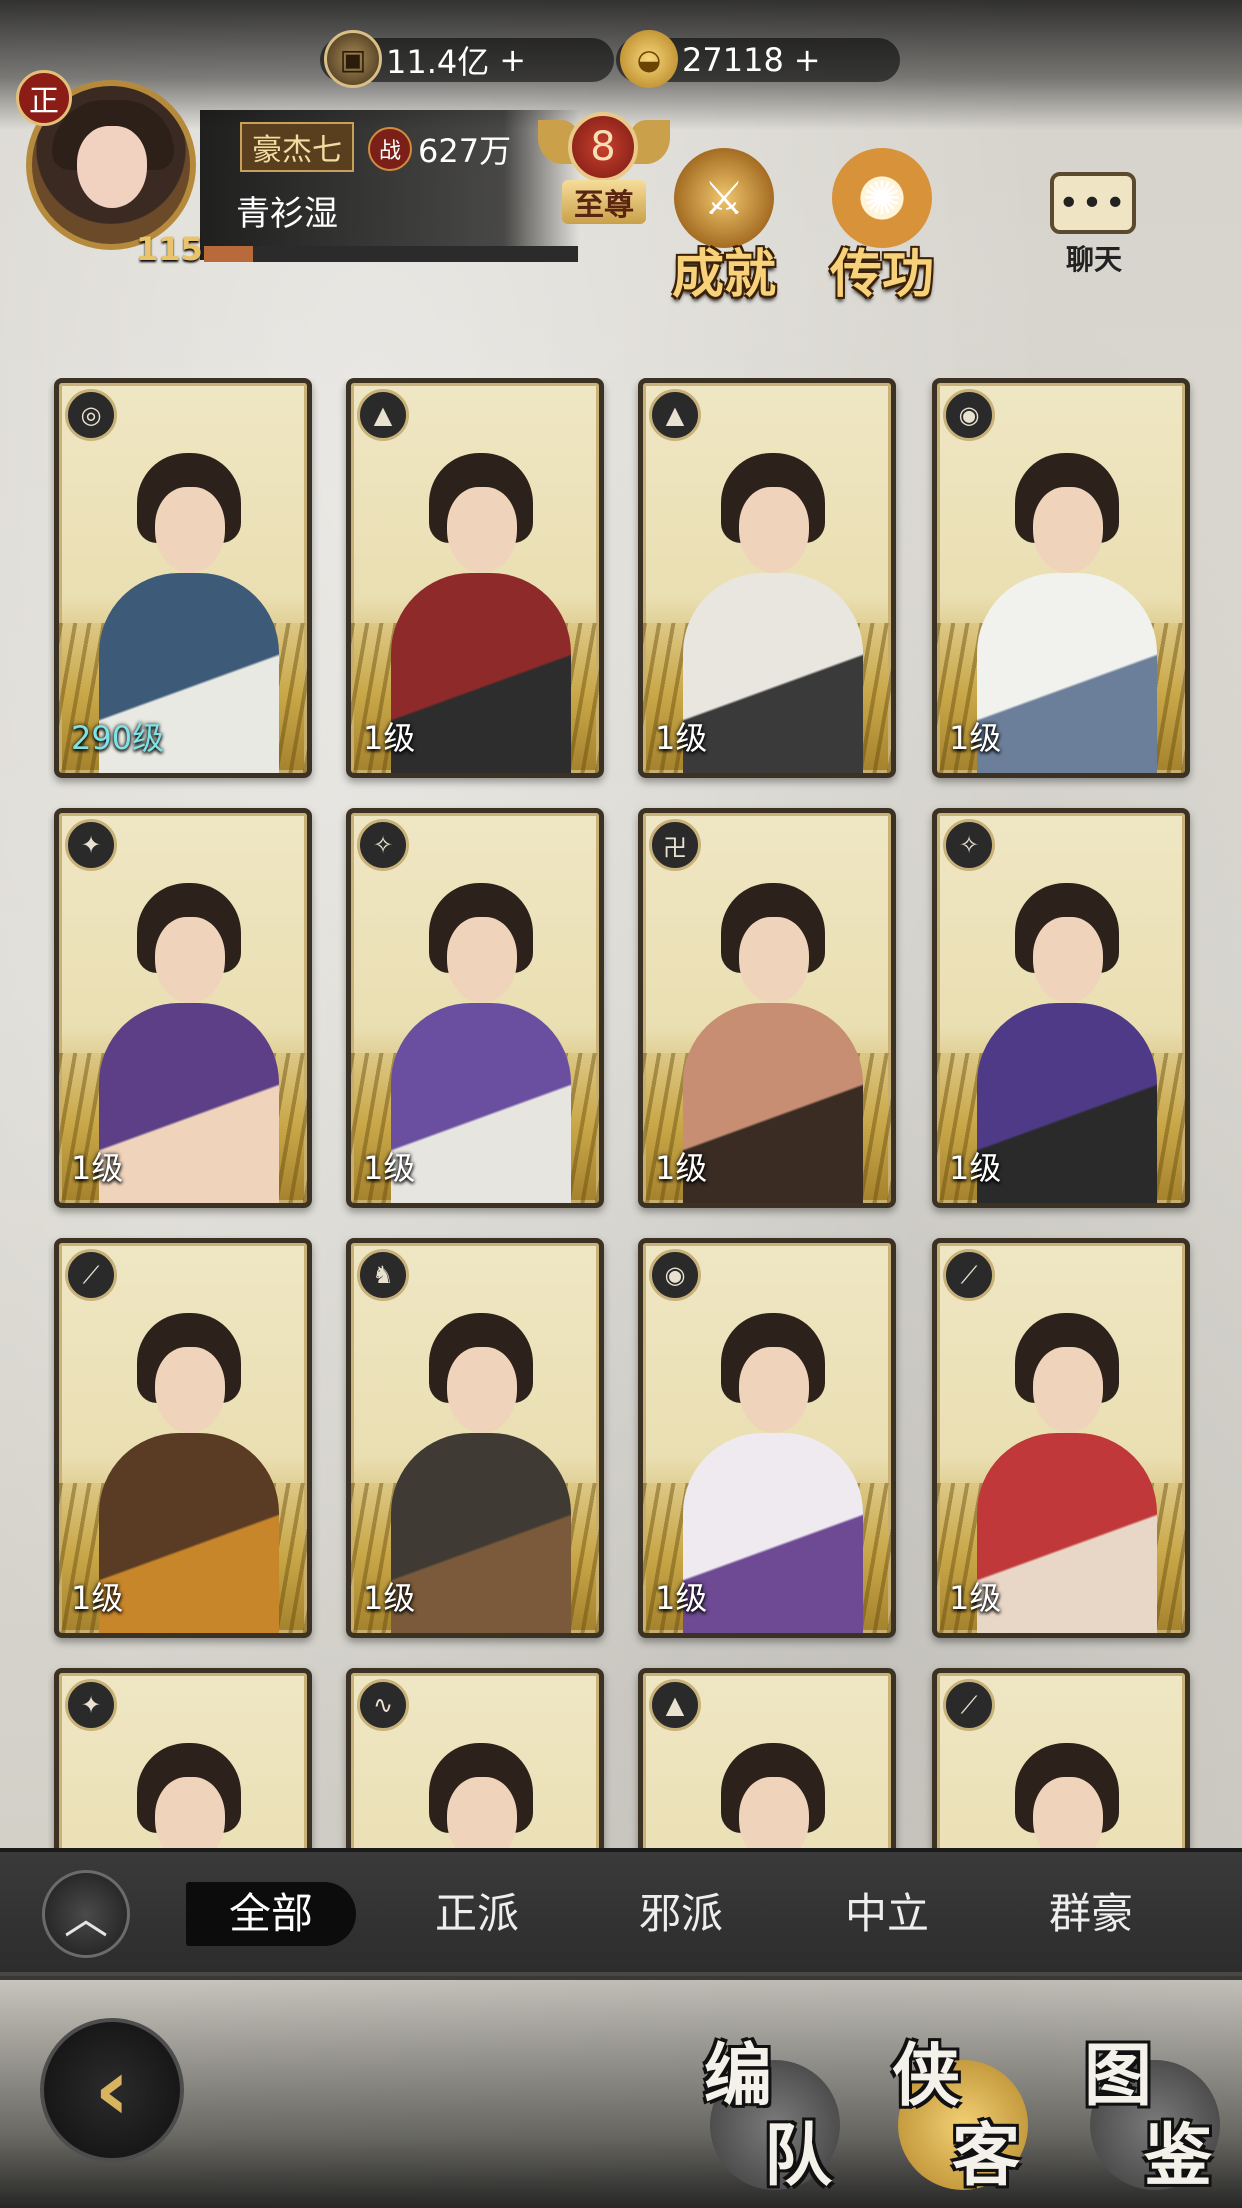  Describe the element at coordinates (118, 738) in the screenshot. I see `hero-level: 290级` at that location.